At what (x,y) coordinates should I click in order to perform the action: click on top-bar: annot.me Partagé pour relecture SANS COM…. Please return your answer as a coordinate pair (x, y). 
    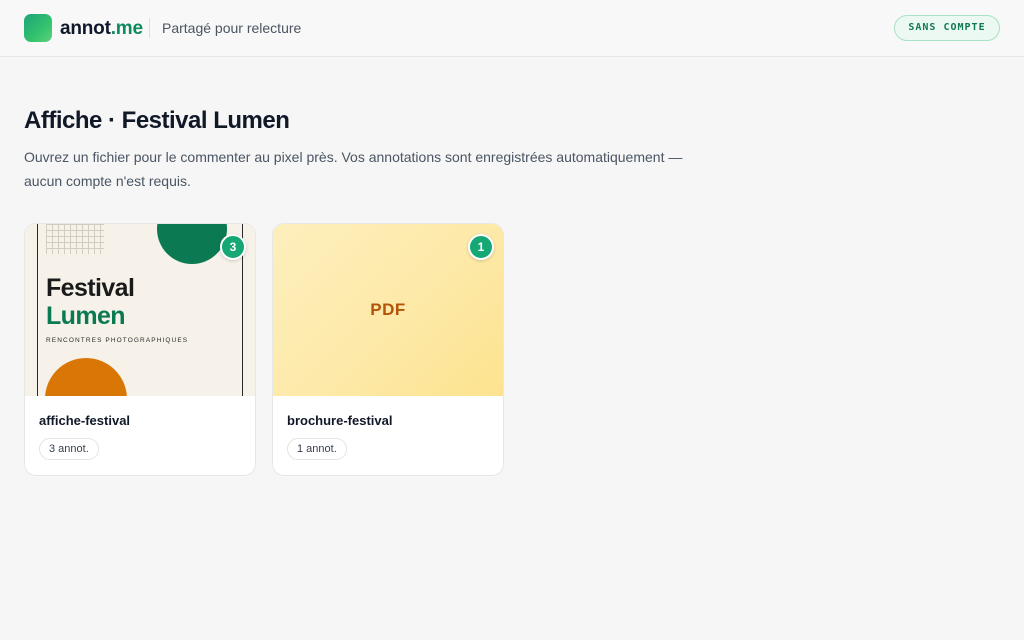
    Looking at the image, I should click on (512, 28).